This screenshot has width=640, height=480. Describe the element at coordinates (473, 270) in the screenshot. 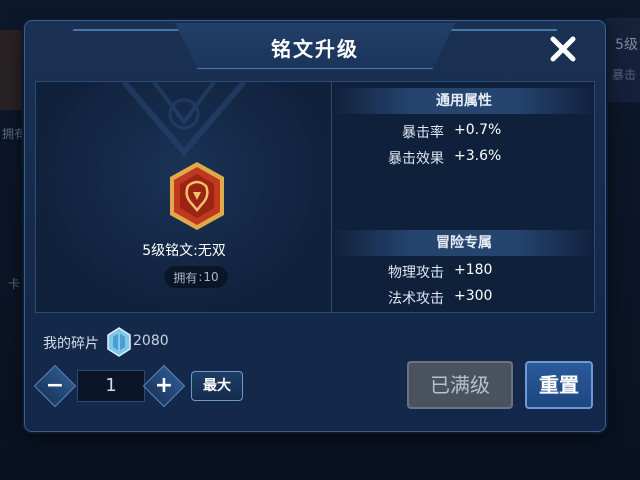

I see `attribute-value: +180` at that location.